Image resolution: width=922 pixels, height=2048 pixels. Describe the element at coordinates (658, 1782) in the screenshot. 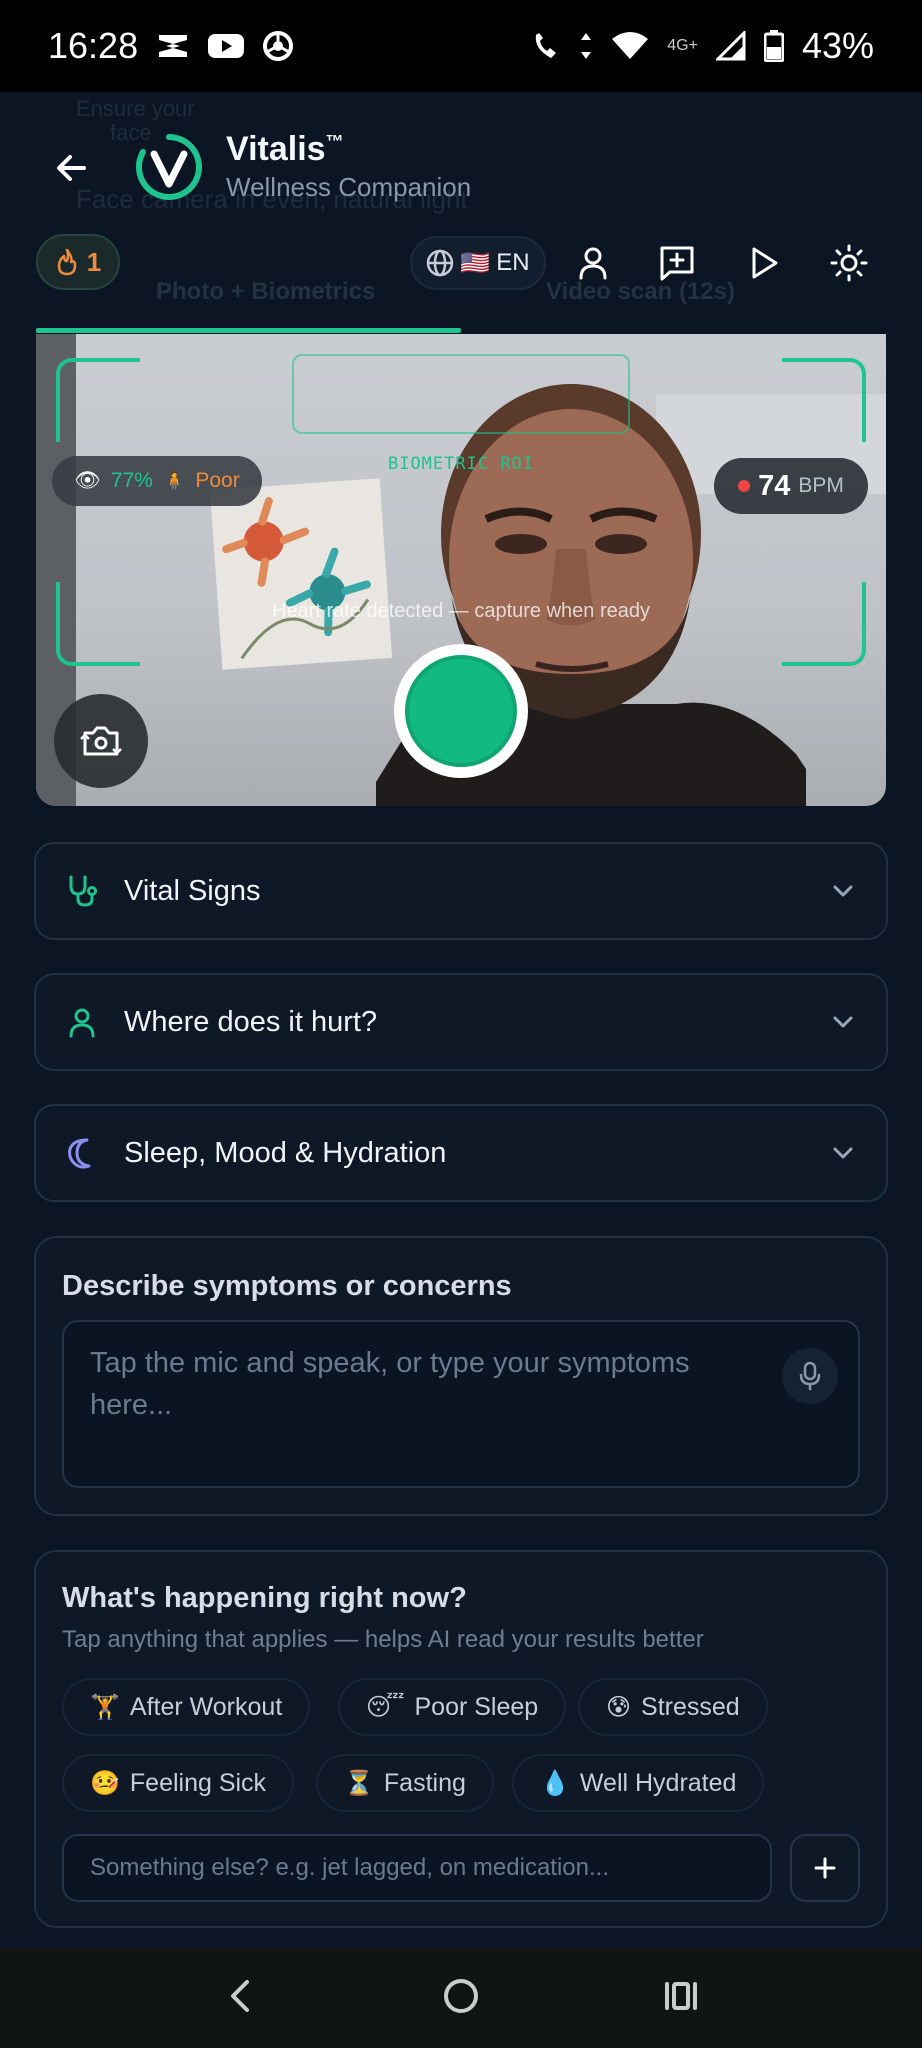

I see `chip-label: Well Hydrated` at that location.